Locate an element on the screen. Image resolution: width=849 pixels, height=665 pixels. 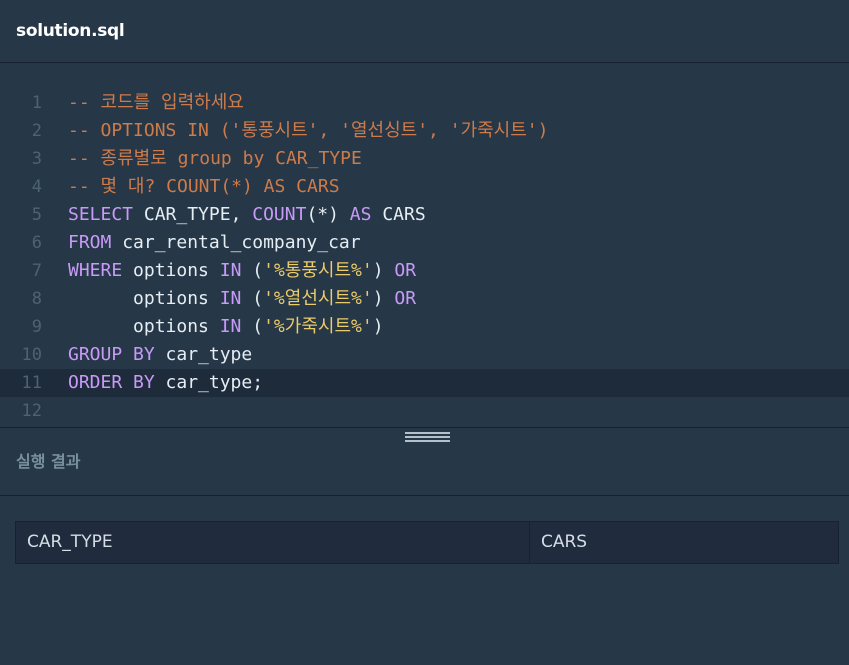
results-table: CAR_TYPE CARS is located at coordinates (427, 542).